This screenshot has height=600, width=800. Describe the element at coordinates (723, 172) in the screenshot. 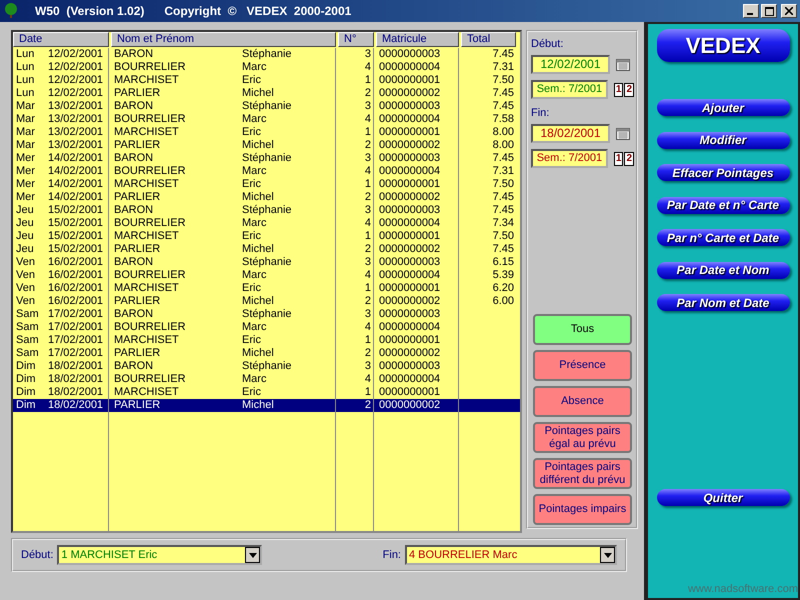

I see `action-button: Effacer Pointages` at that location.